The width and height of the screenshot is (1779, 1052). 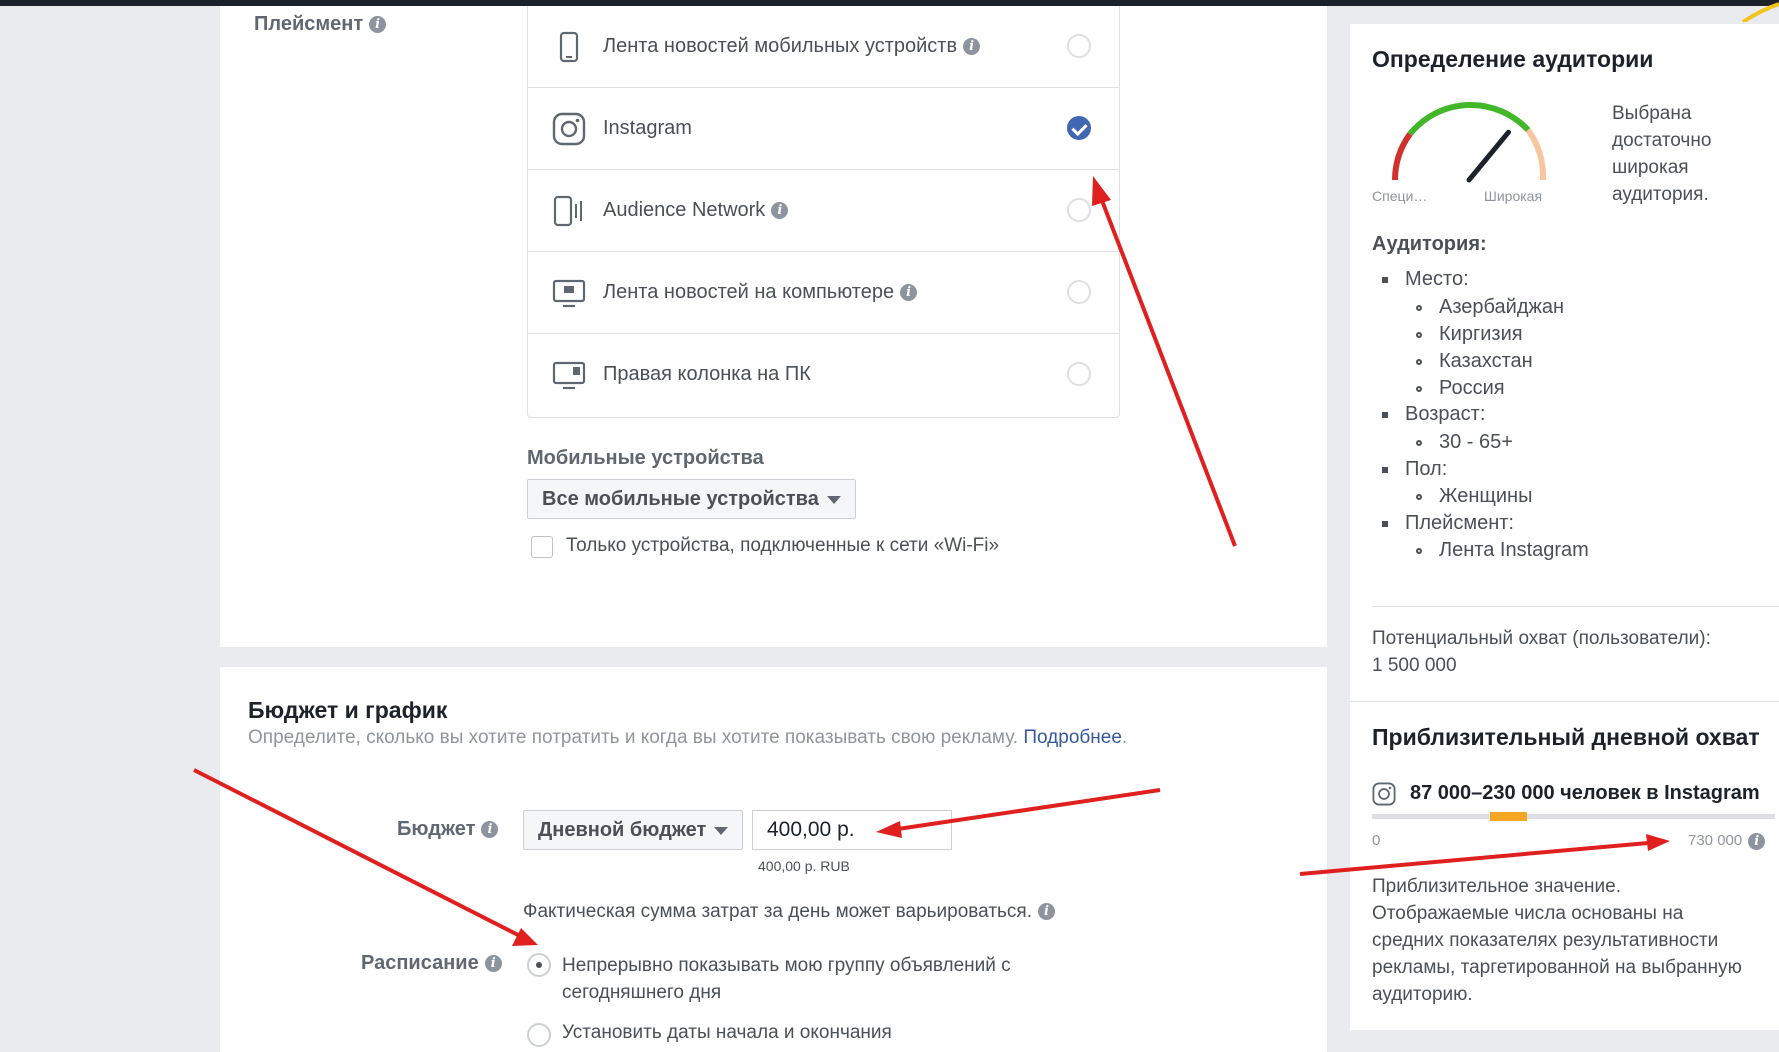 I want to click on placement-item-instagram: Instagram, so click(x=823, y=129).